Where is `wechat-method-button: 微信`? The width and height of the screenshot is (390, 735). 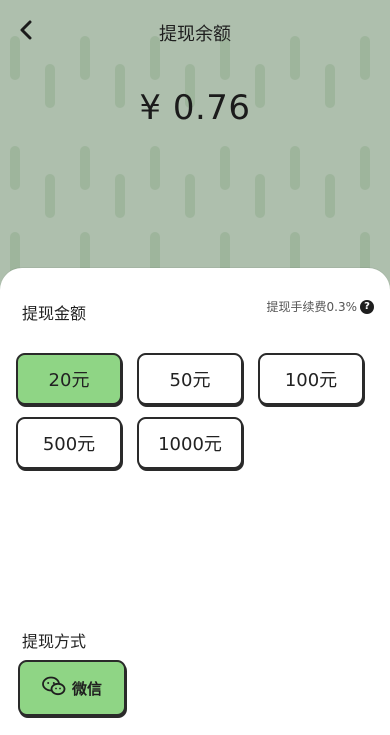
wechat-method-button: 微信 is located at coordinates (72, 688).